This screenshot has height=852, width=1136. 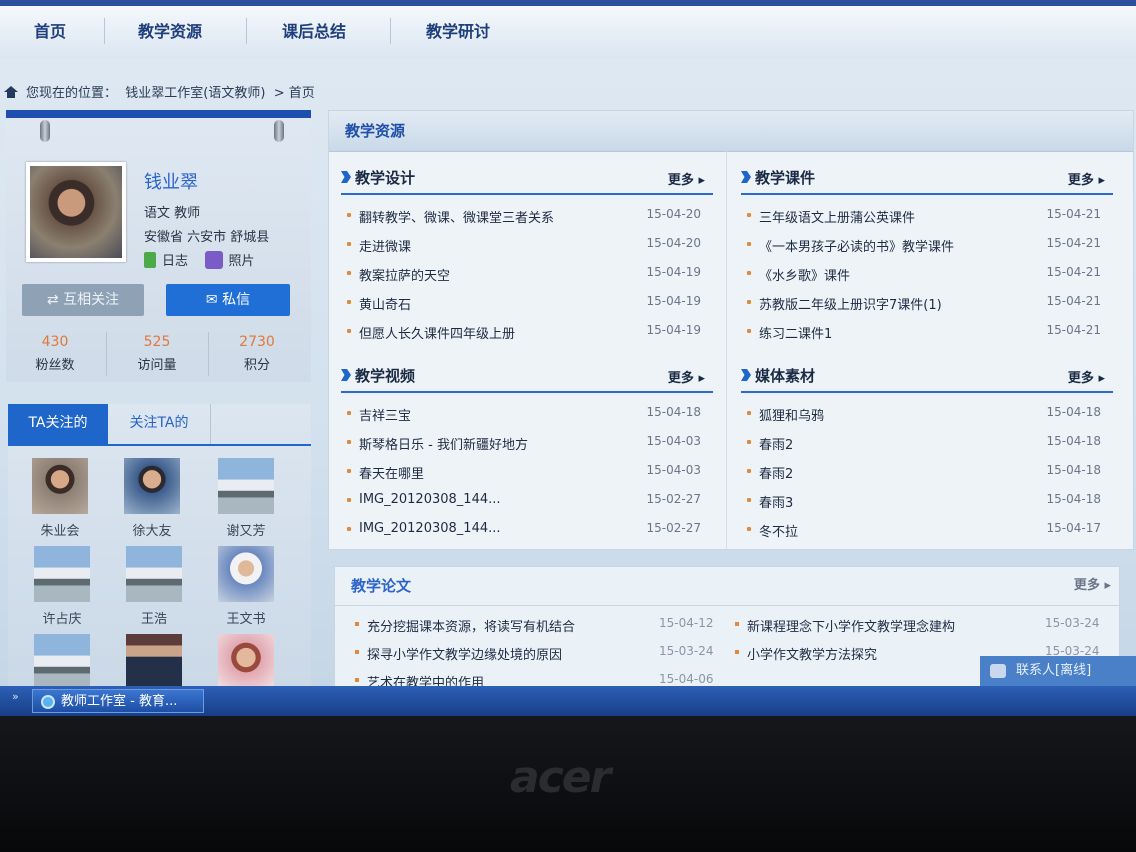 I want to click on list-item: 新课程理念下小学作文教学理念建构 15-03-24, so click(x=921, y=625).